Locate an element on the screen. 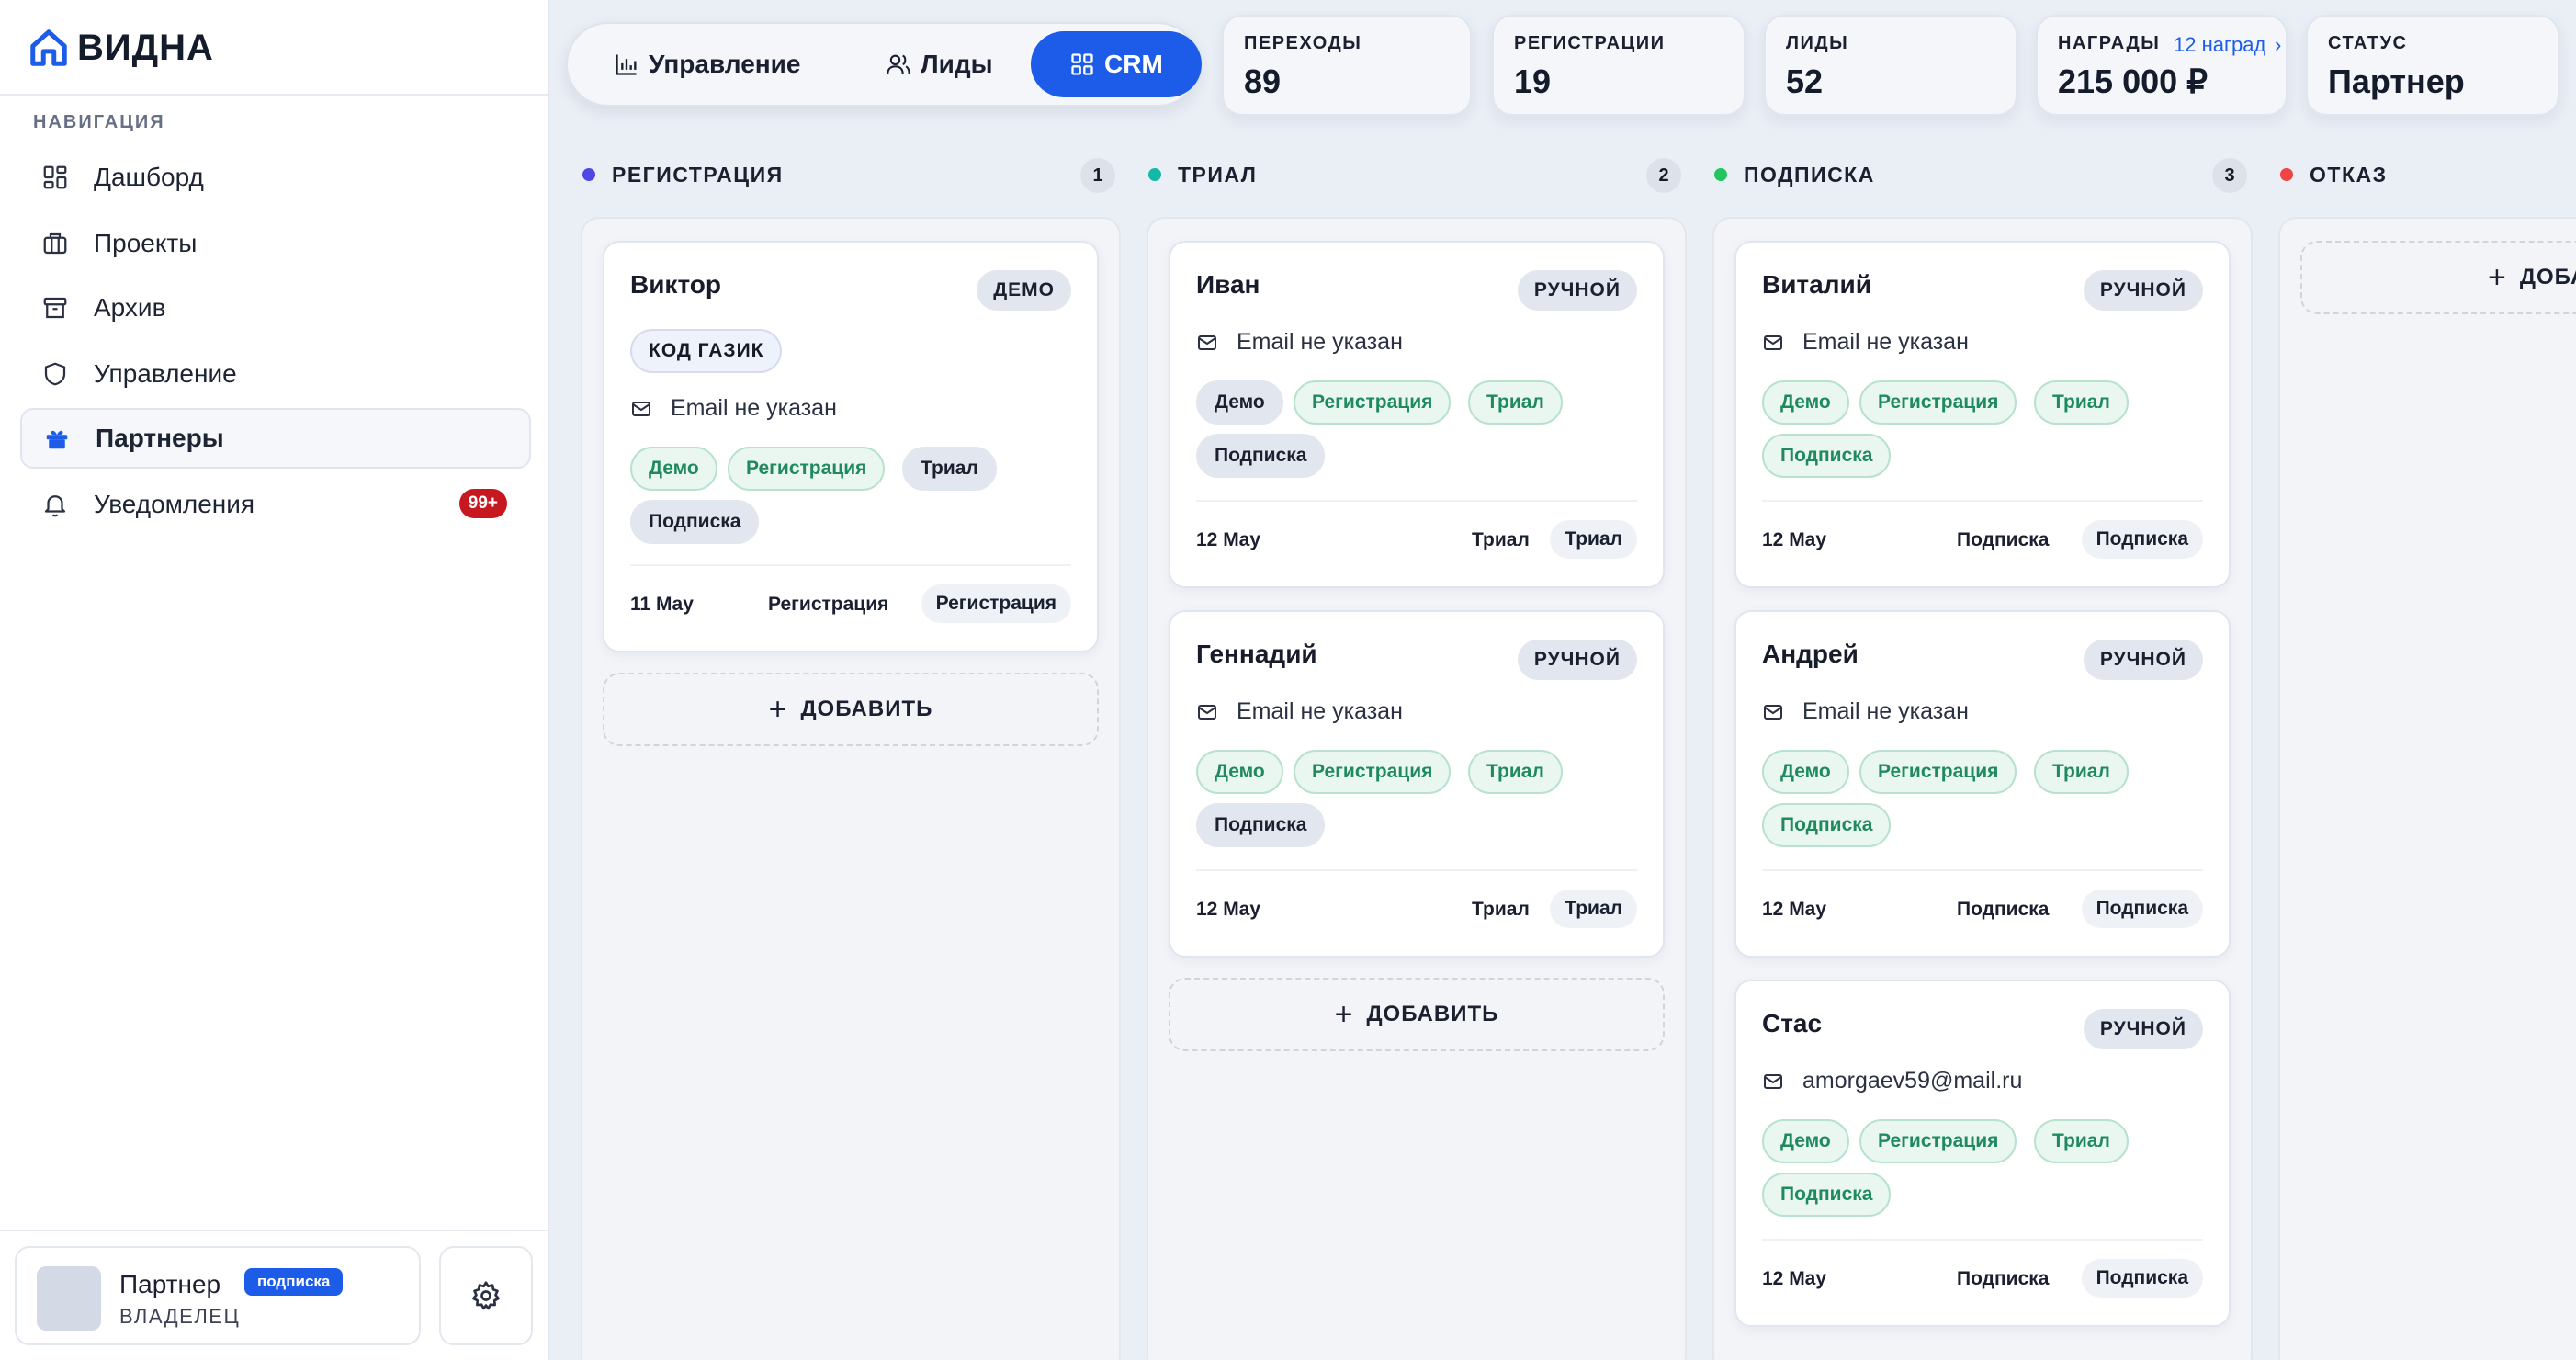  stat-registrations: РЕГИСТРАЦИИ 19 is located at coordinates (1619, 65).